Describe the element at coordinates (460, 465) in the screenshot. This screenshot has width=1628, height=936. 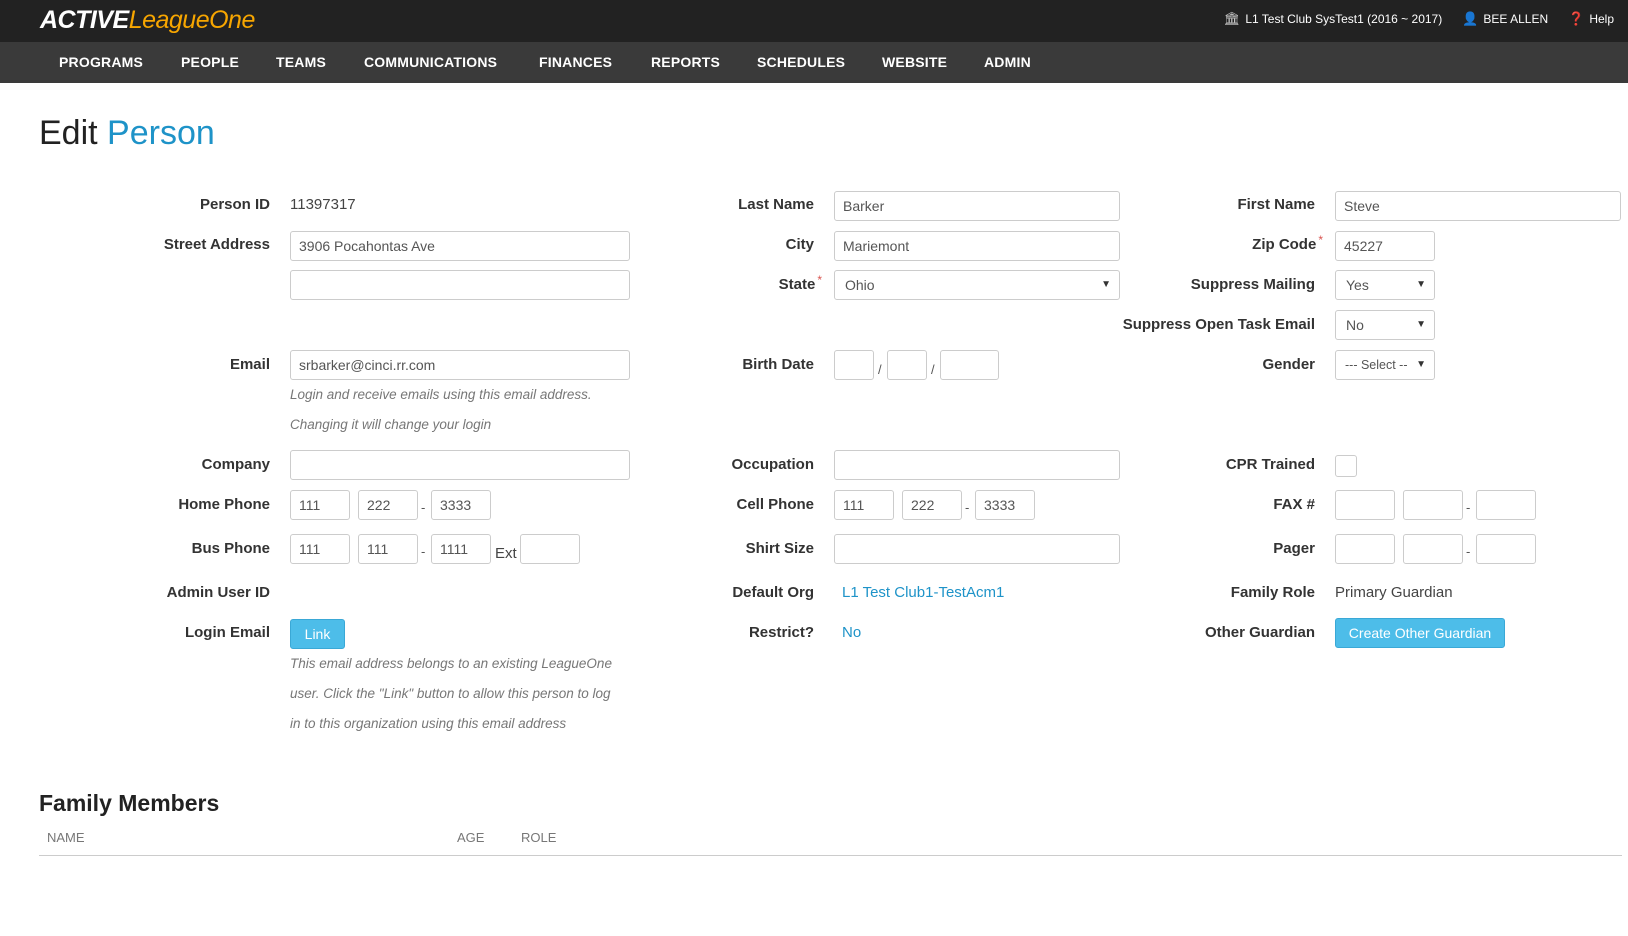
I see `company-input` at that location.